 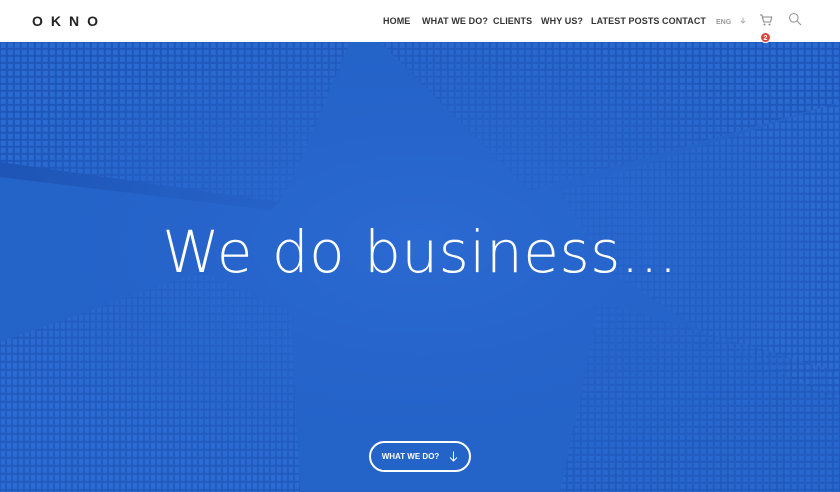 What do you see at coordinates (396, 21) in the screenshot?
I see `nav-item-home: HOME` at bounding box center [396, 21].